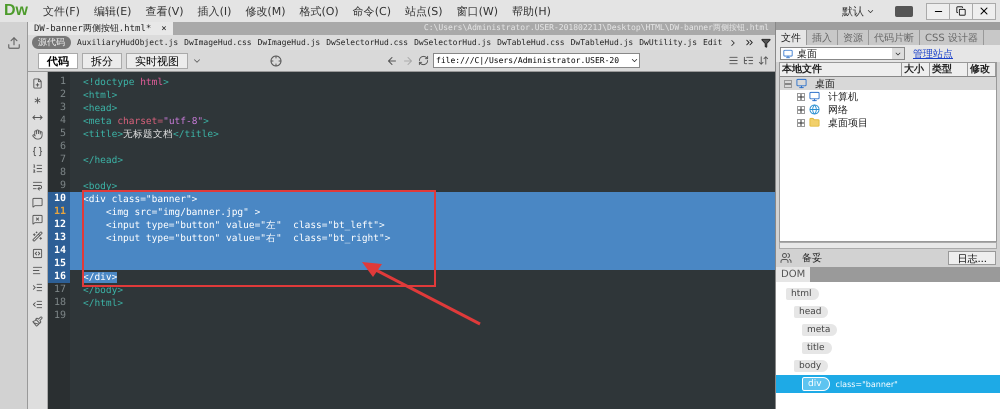 The height and width of the screenshot is (409, 1000). Describe the element at coordinates (372, 11) in the screenshot. I see `menu-item: 命令(C)` at that location.